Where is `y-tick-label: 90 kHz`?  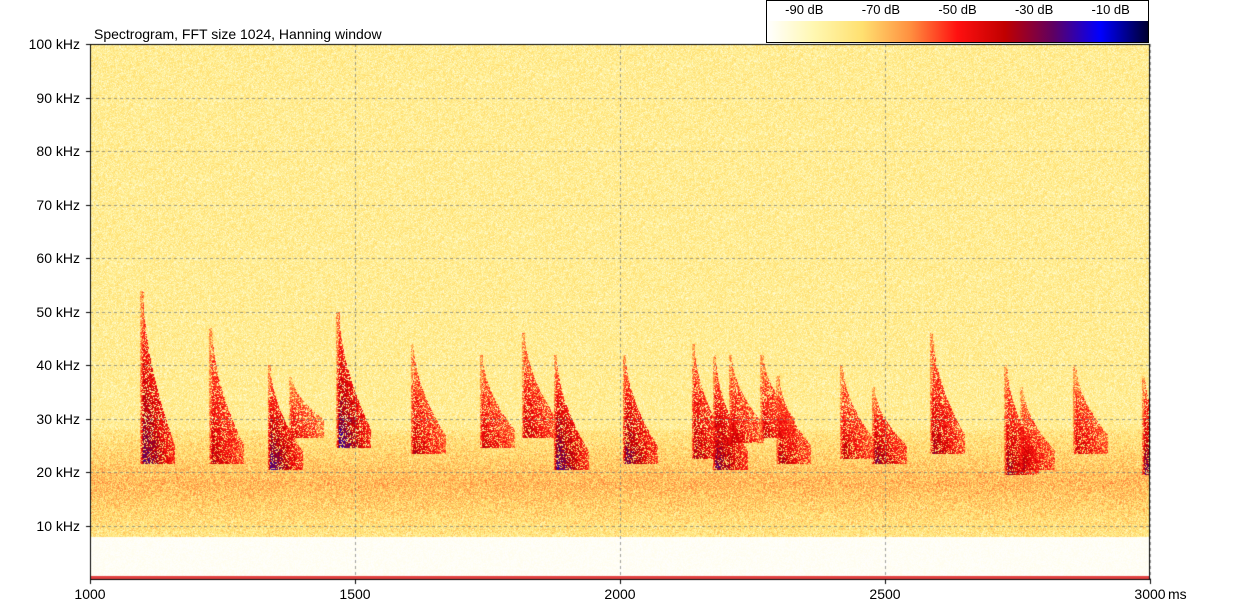 y-tick-label: 90 kHz is located at coordinates (58, 97).